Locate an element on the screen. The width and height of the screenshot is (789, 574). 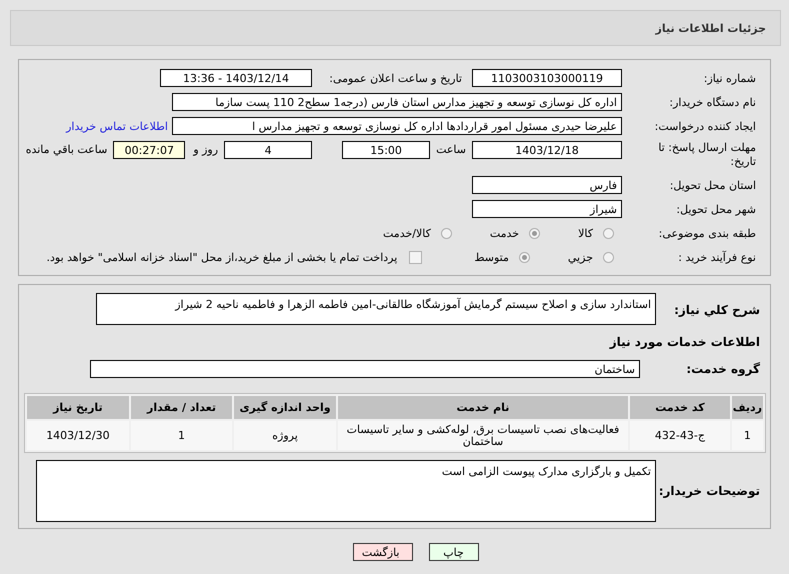
action-button: بازگشت is located at coordinates (382, 552).